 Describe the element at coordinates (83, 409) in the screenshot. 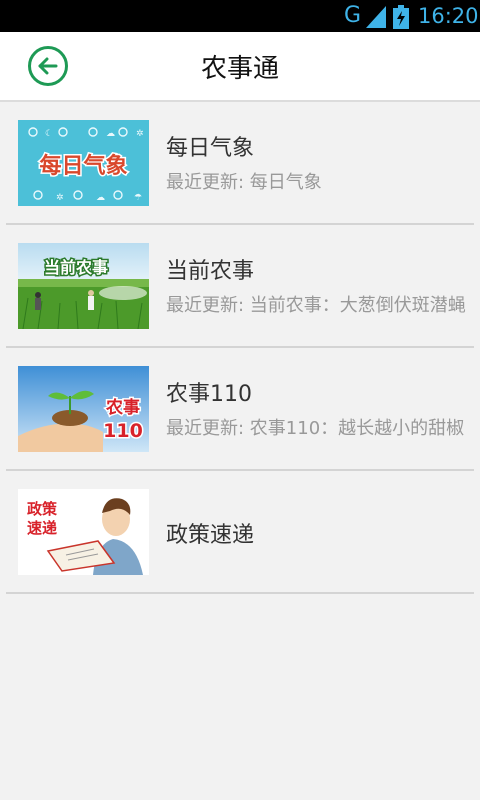

I see `seedling-hand-thumbnail: 农事 110` at that location.